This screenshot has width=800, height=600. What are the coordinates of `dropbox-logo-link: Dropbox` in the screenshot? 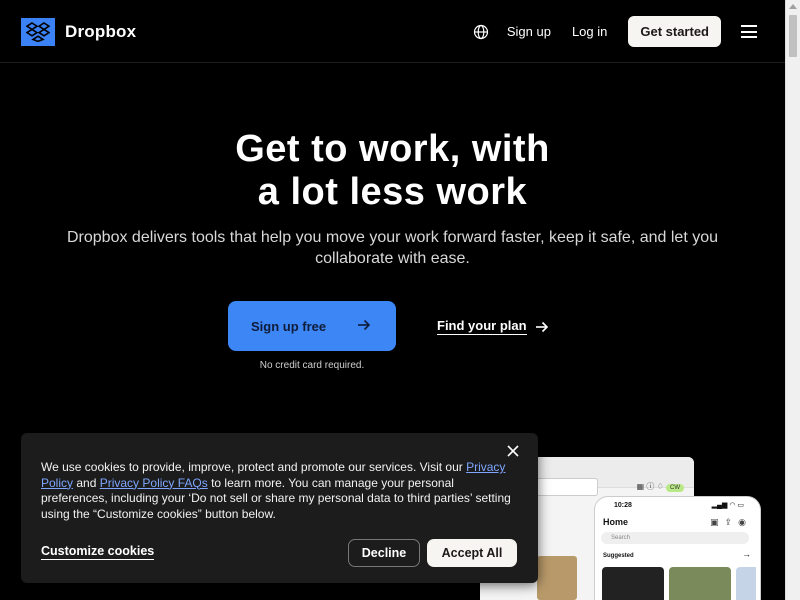 It's located at (78, 32).